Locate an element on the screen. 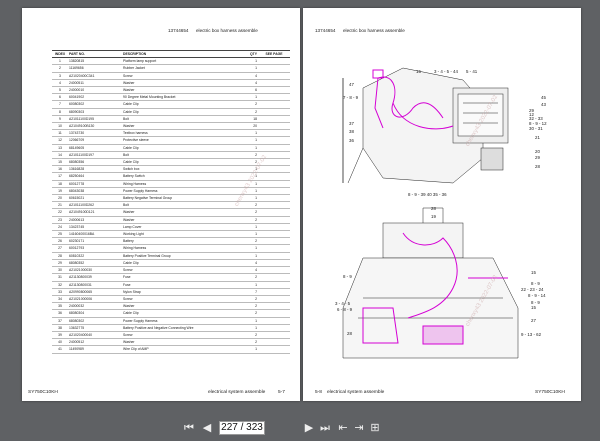  table-row: 23 24000613 Washer 2 is located at coordinates (171, 220).